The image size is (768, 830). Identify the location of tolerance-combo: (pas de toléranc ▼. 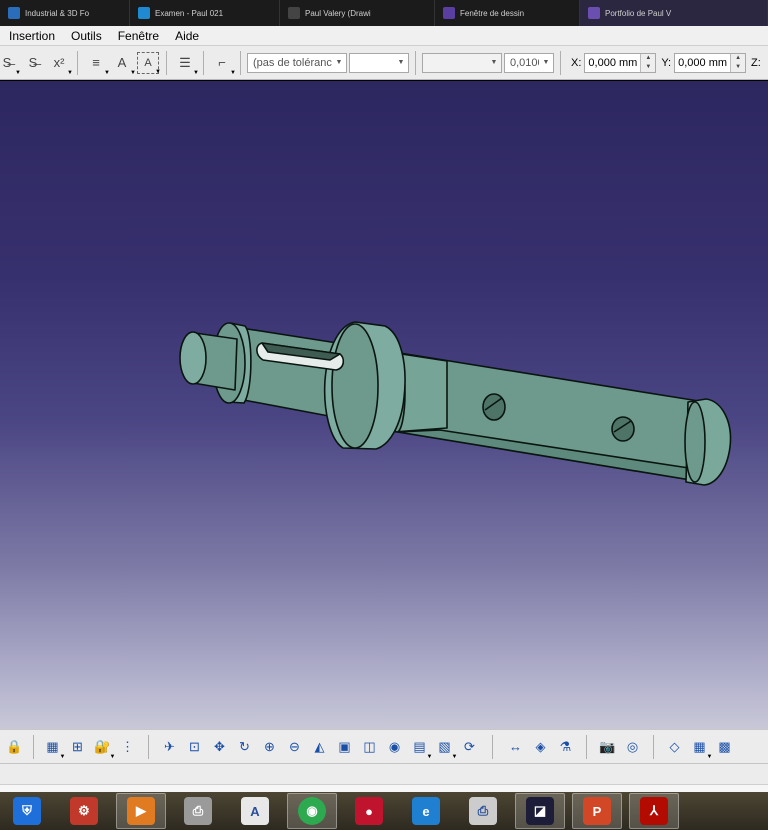
(297, 62).